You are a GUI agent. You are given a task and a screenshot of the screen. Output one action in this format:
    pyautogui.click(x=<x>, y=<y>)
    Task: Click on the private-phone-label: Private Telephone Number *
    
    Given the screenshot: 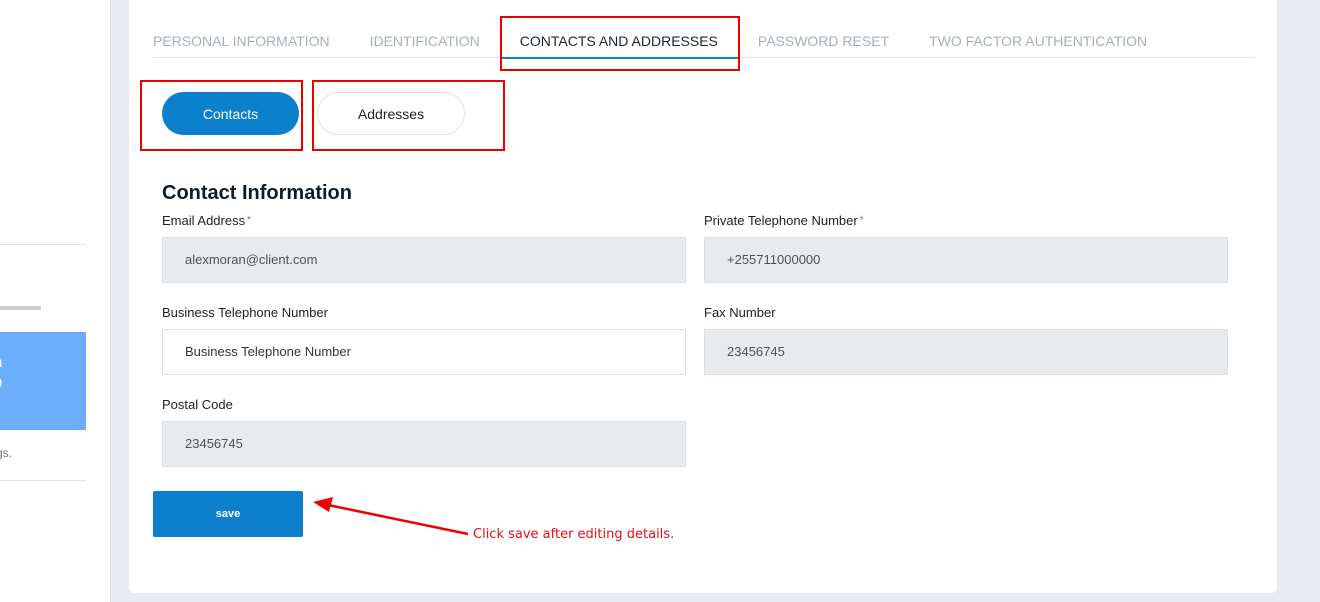 What is the action you would take?
    pyautogui.click(x=966, y=220)
    